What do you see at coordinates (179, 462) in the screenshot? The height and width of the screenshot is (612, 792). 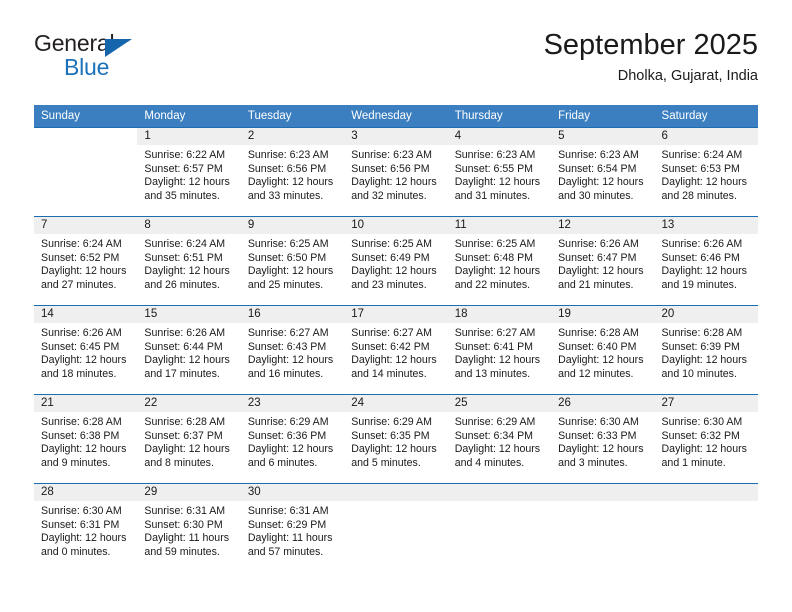 I see `daylight-duration-line2: and 8 minutes.` at bounding box center [179, 462].